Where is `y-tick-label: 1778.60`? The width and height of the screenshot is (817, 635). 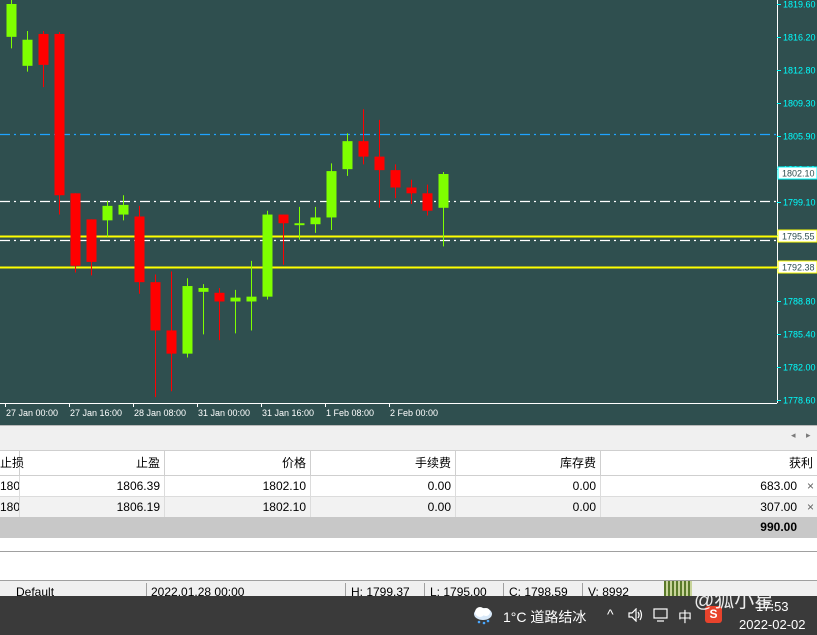 y-tick-label: 1778.60 is located at coordinates (799, 401).